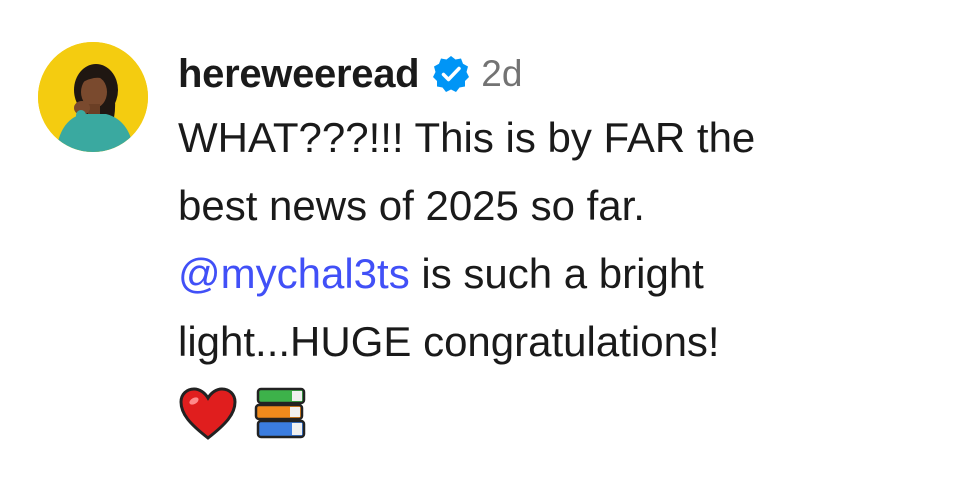 This screenshot has width=980, height=485. I want to click on mention-link: @mychal3ts, so click(294, 273).